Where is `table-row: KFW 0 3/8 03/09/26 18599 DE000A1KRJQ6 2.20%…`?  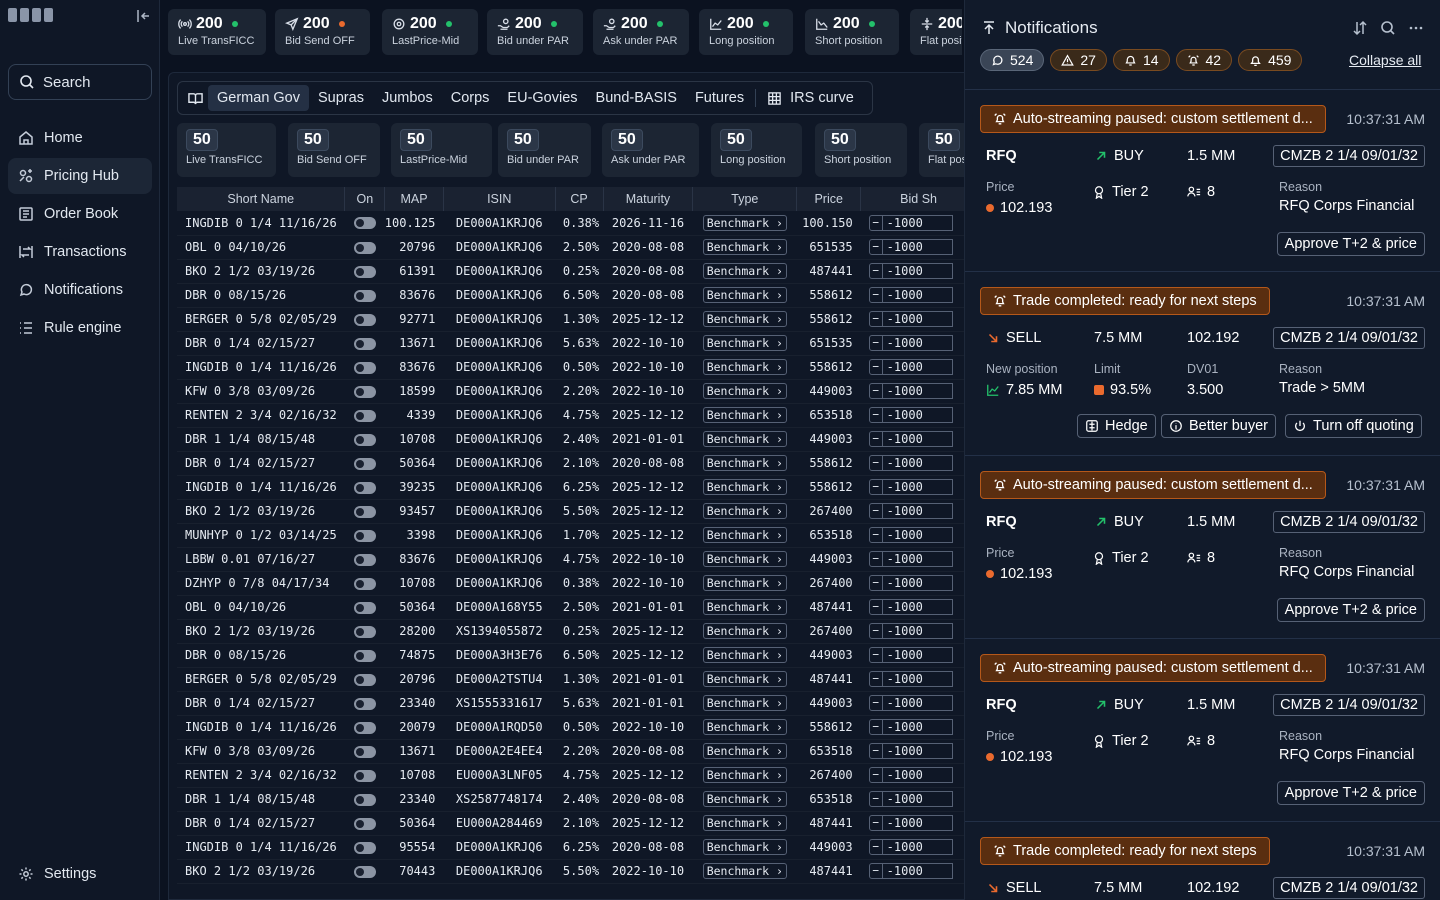 table-row: KFW 0 3/8 03/09/26 18599 DE000A1KRJQ6 2.20%… is located at coordinates (572, 391).